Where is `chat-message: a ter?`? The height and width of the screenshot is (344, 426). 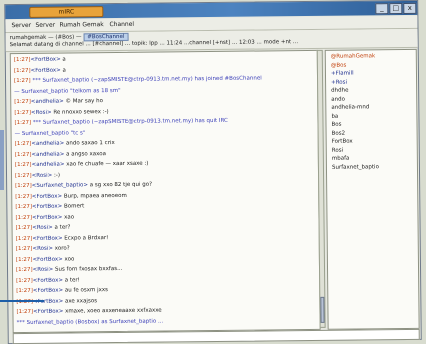
chat-message: a ter? is located at coordinates (61, 227).